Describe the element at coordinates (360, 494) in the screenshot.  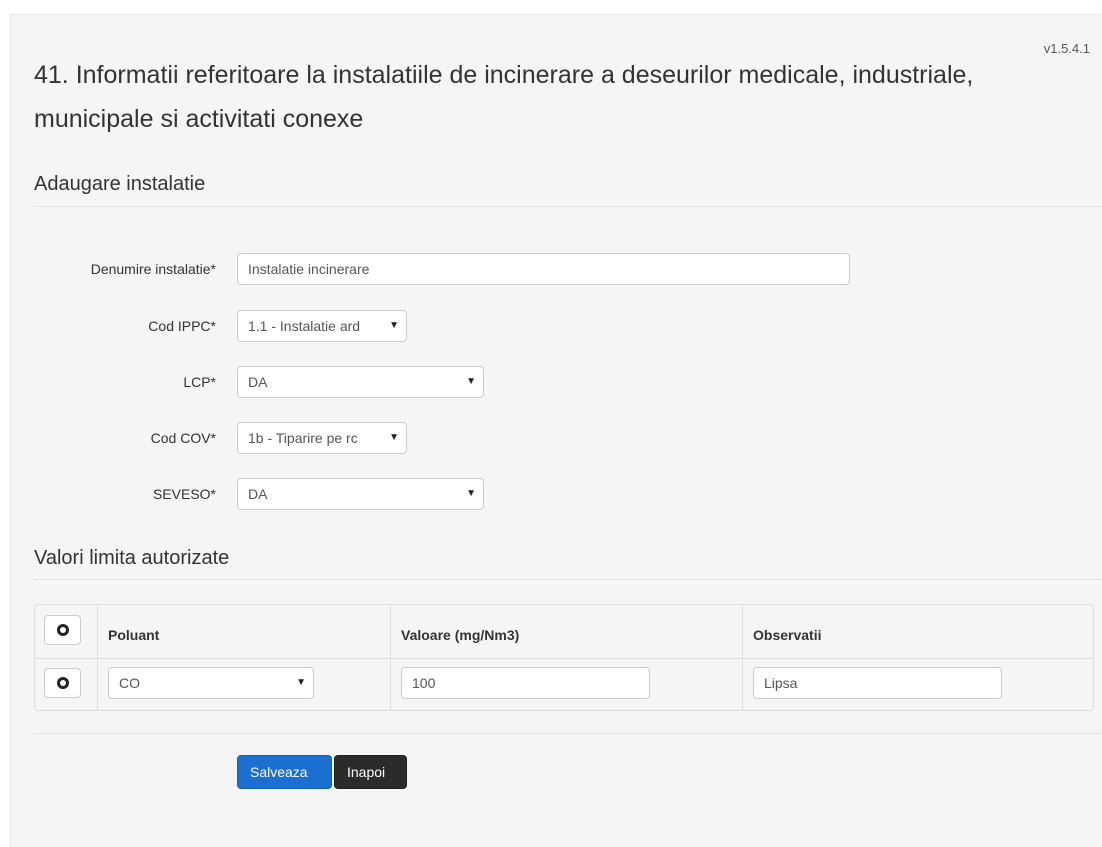
I see `seveso-select: DA ▼` at that location.